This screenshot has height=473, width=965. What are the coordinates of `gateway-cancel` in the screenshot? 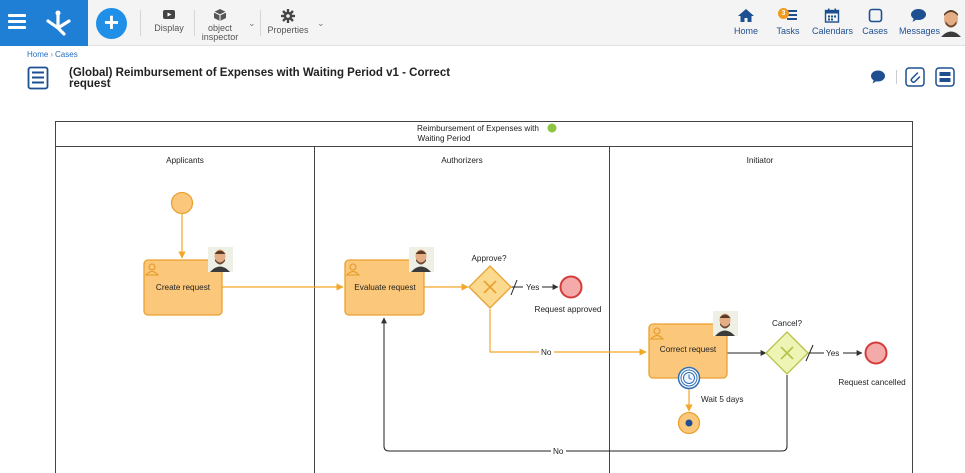 It's located at (787, 353).